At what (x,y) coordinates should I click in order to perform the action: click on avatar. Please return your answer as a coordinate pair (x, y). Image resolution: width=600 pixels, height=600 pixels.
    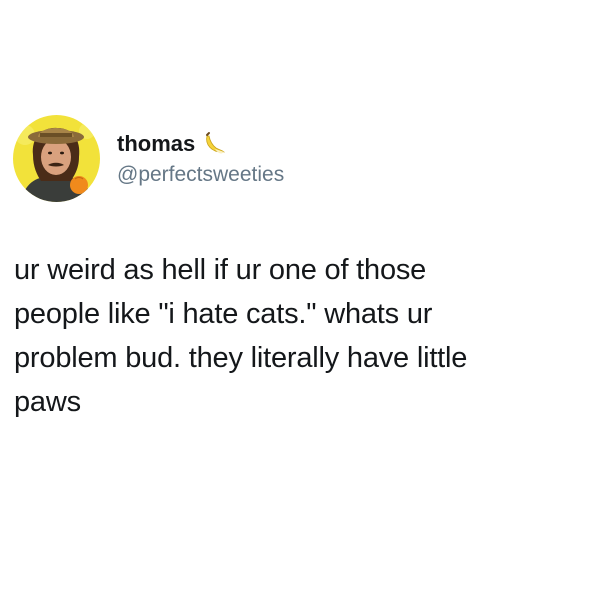
    Looking at the image, I should click on (56, 158).